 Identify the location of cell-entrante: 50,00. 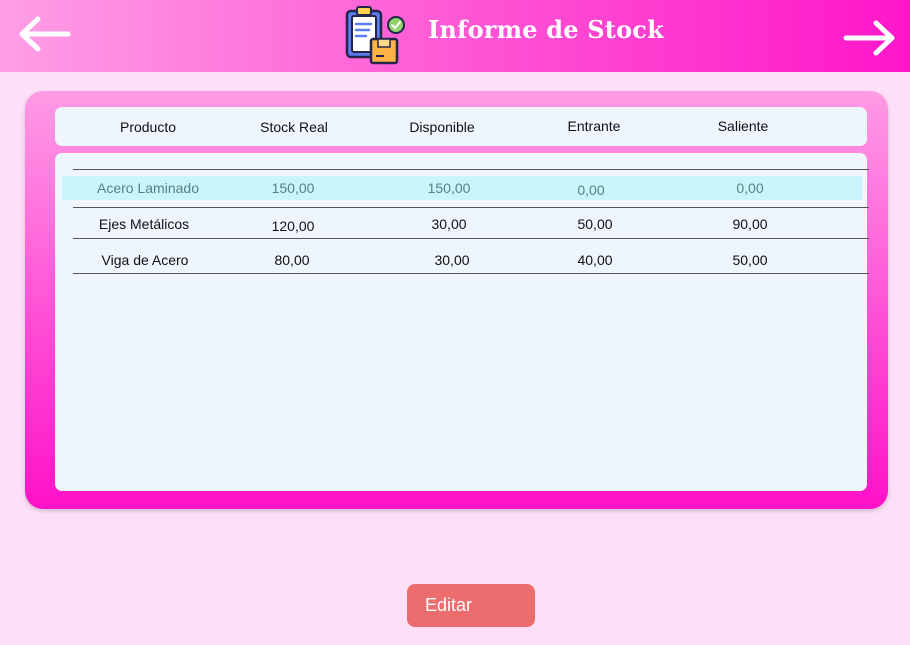
(595, 224).